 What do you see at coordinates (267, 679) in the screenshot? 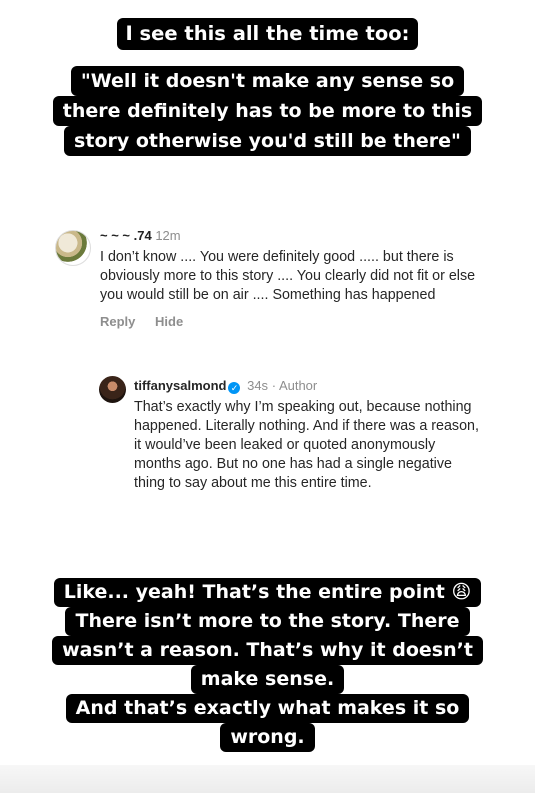
I see `caption-line: make sense.` at bounding box center [267, 679].